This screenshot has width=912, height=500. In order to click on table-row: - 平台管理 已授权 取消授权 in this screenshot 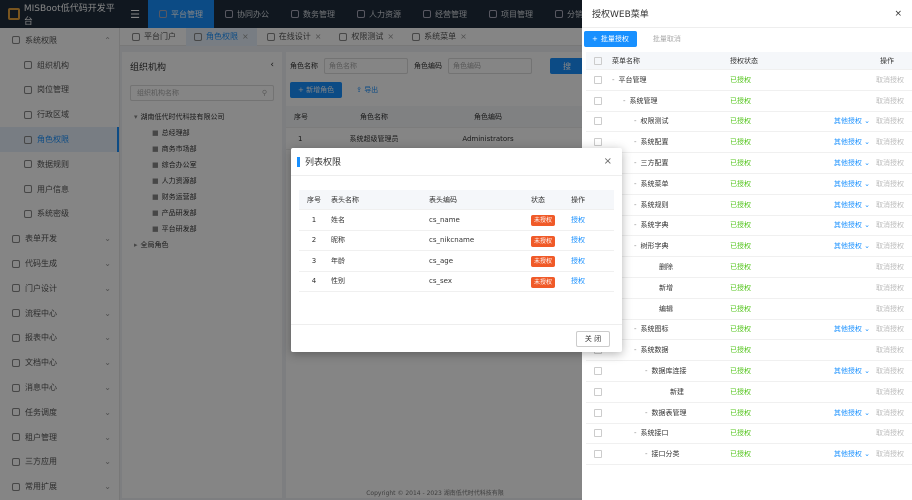, I will do `click(749, 80)`.